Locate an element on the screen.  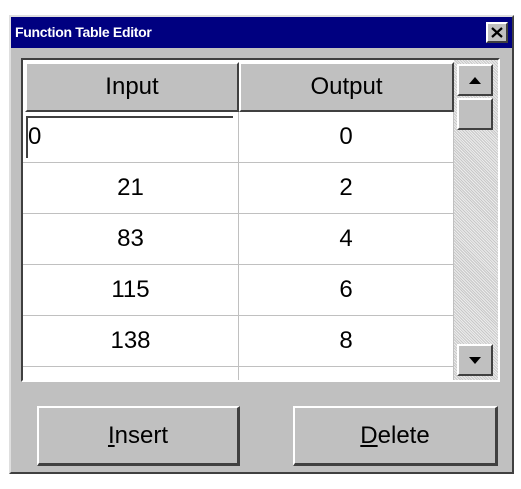
close-icon is located at coordinates (497, 32).